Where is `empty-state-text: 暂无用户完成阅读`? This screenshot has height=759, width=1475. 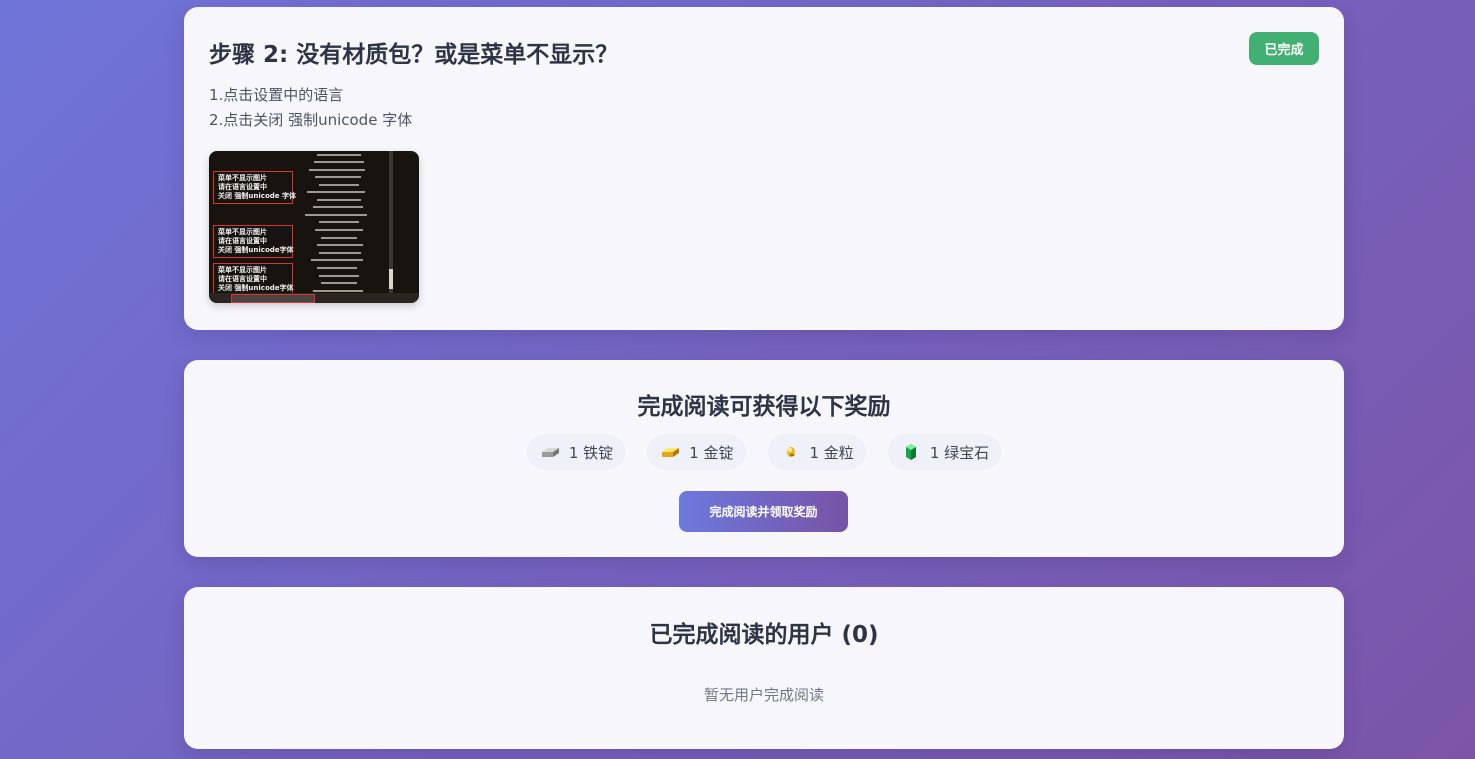
empty-state-text: 暂无用户完成阅读 is located at coordinates (763, 695).